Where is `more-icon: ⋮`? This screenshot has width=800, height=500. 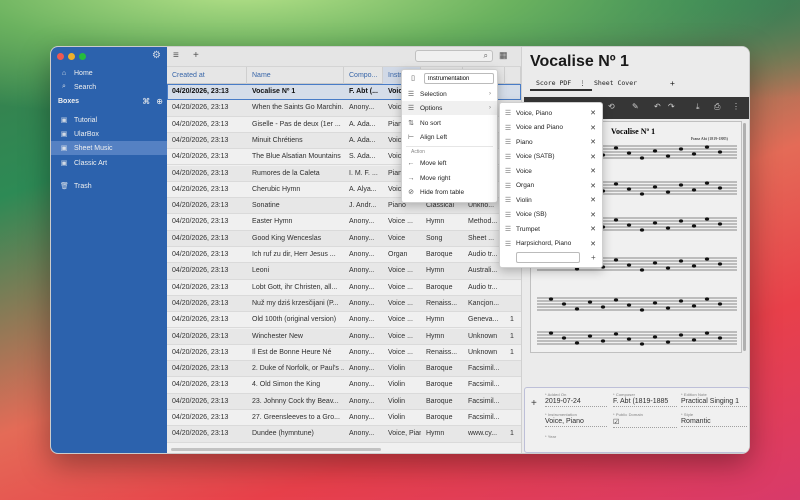
more-icon: ⋮ is located at coordinates (736, 106).